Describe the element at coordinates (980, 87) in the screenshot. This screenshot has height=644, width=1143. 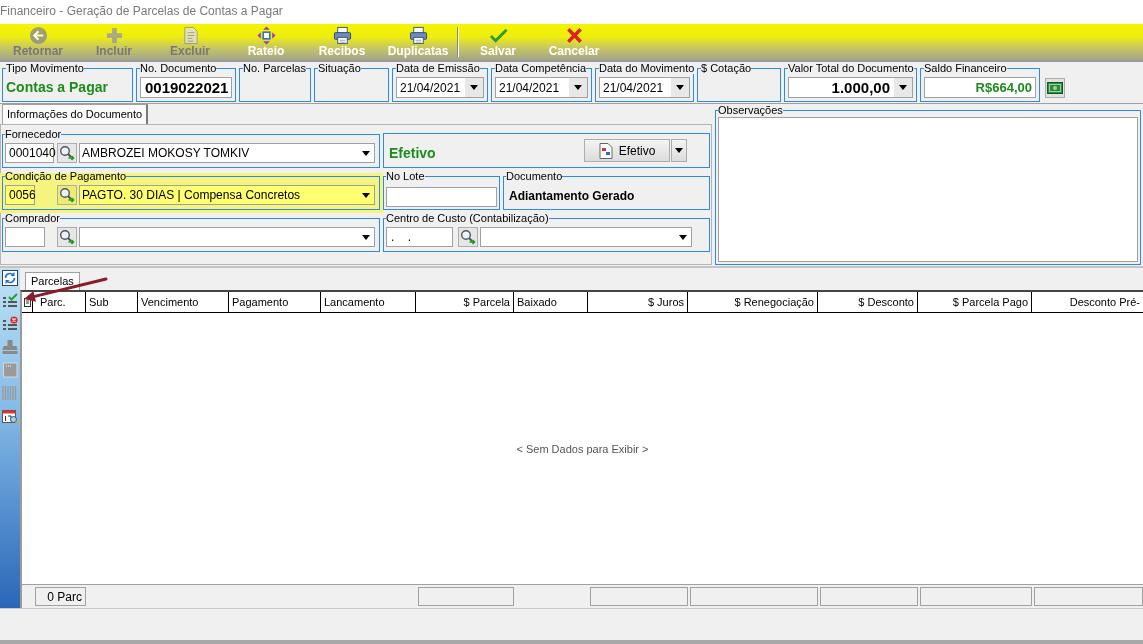
I see `balance-field: R$664,00` at that location.